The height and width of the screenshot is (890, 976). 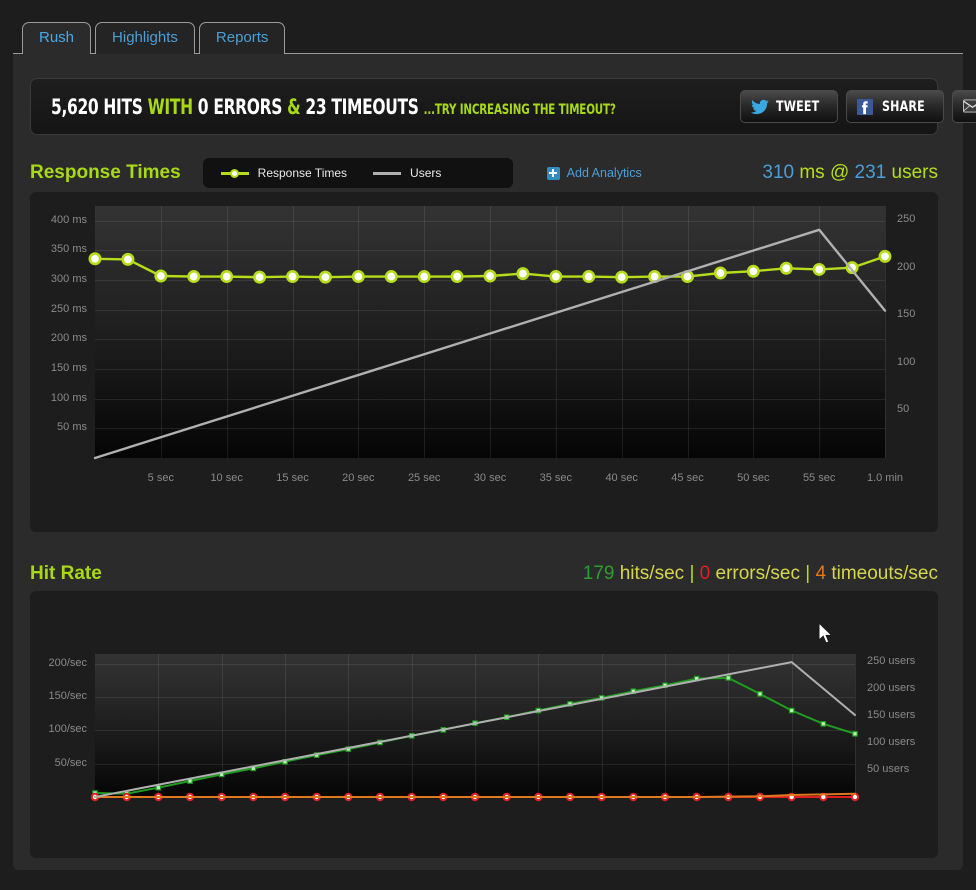 What do you see at coordinates (870, 172) in the screenshot?
I see `users-value: 231` at bounding box center [870, 172].